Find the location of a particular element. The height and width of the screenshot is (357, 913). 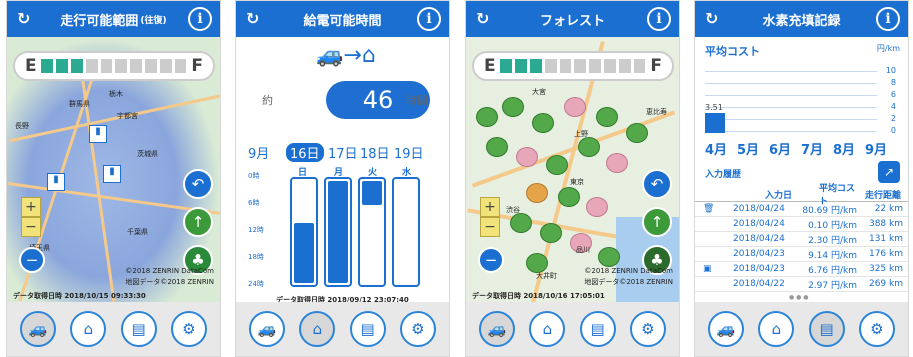

map-label: 東京 is located at coordinates (577, 182).